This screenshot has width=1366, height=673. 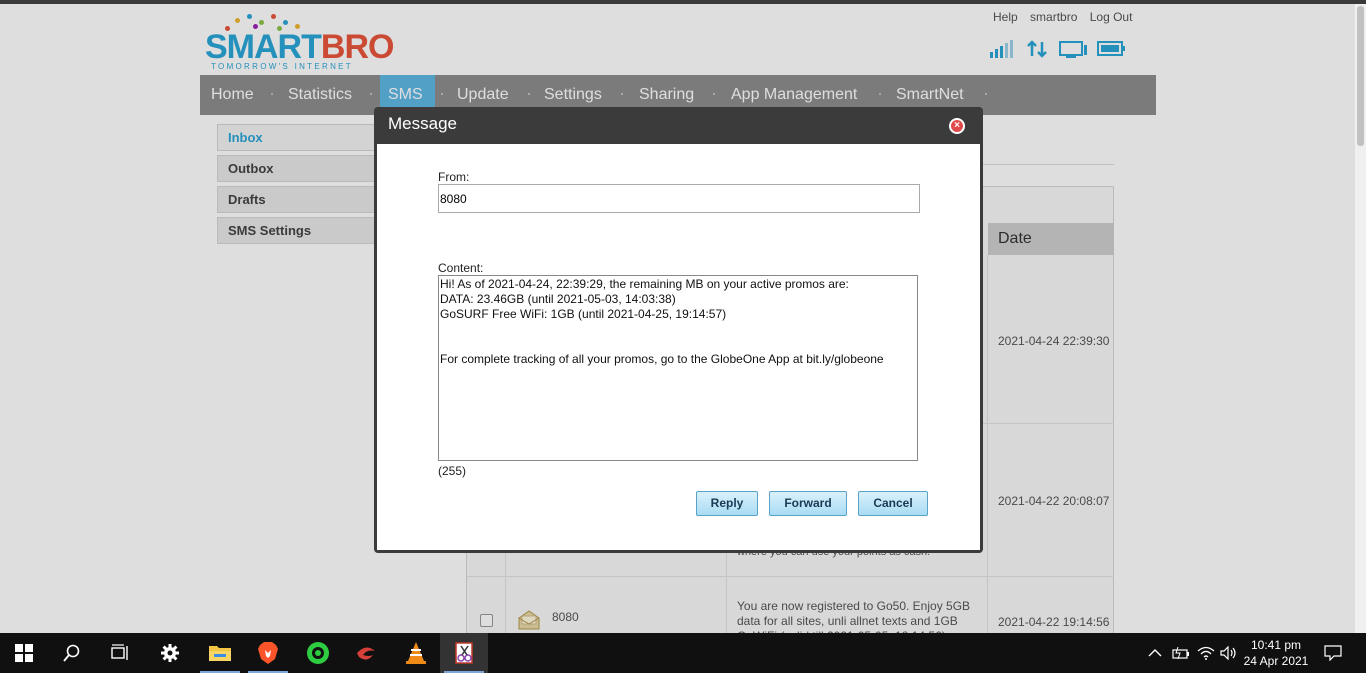 I want to click on vlc-icon, so click(x=416, y=653).